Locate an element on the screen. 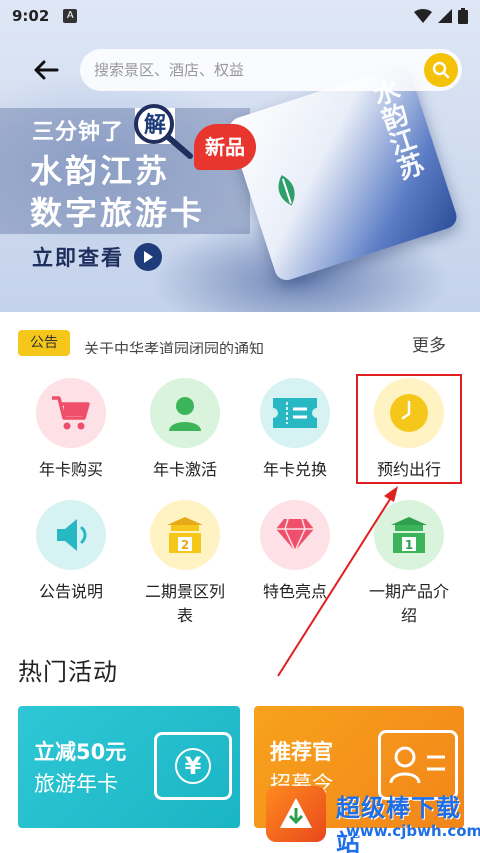 This screenshot has height=853, width=480. play-icon is located at coordinates (148, 257).